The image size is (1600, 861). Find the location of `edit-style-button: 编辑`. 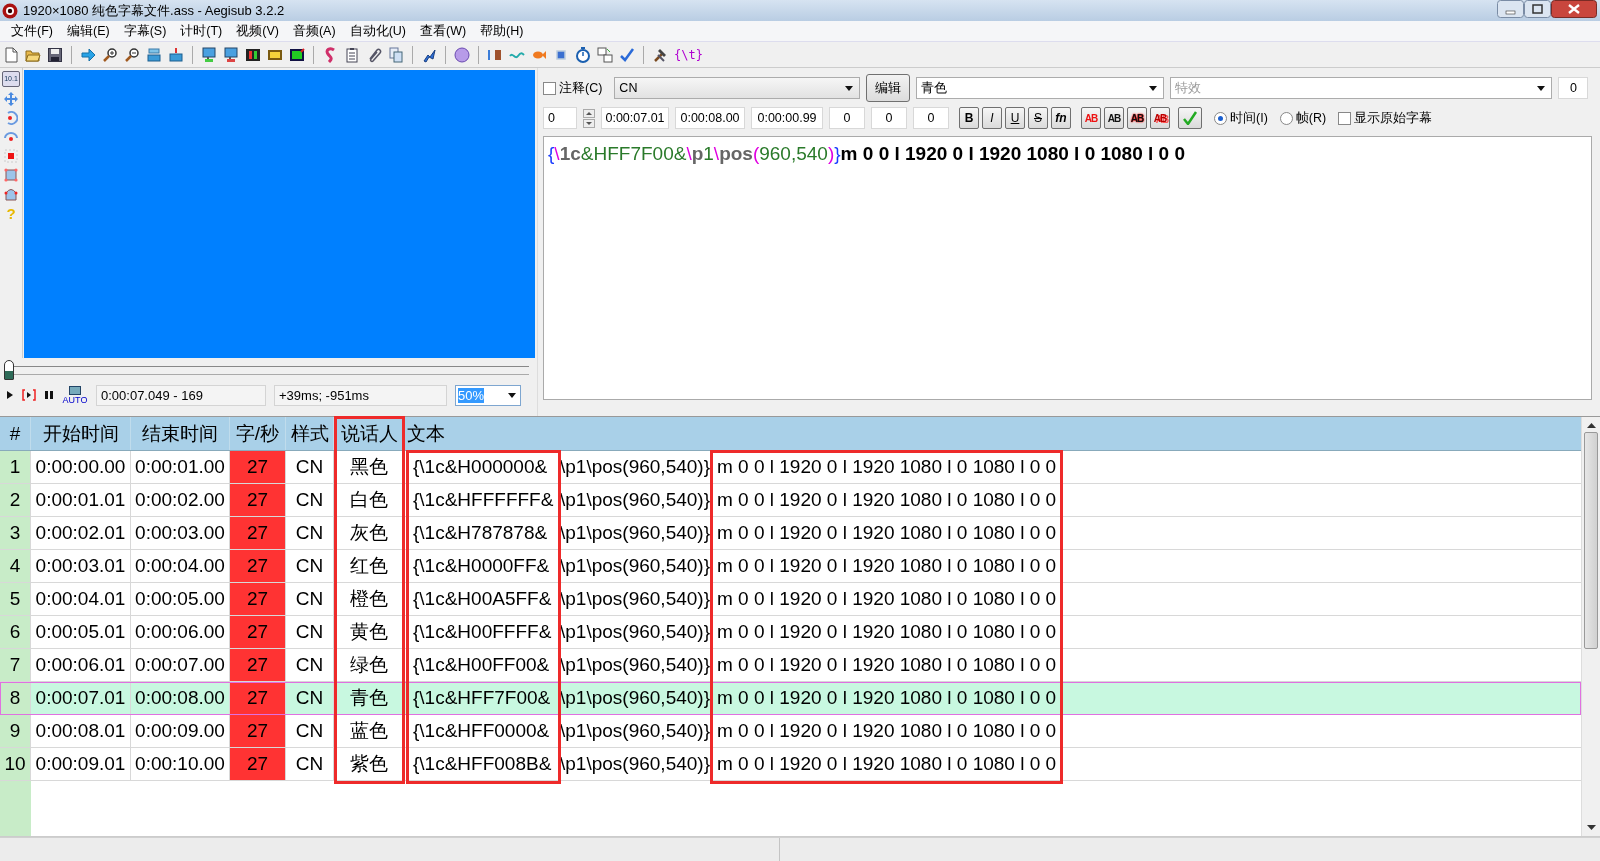

edit-style-button: 编辑 is located at coordinates (888, 88).